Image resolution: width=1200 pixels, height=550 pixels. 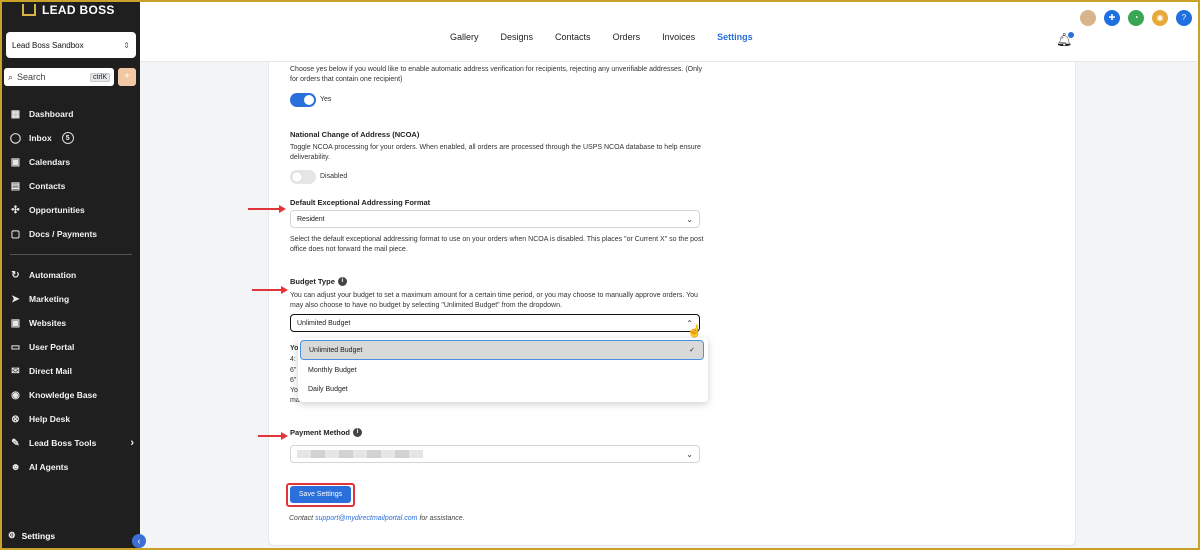 I want to click on sidebar-item-docs-payments: ▢ Docs / Payments, so click(x=71, y=234).